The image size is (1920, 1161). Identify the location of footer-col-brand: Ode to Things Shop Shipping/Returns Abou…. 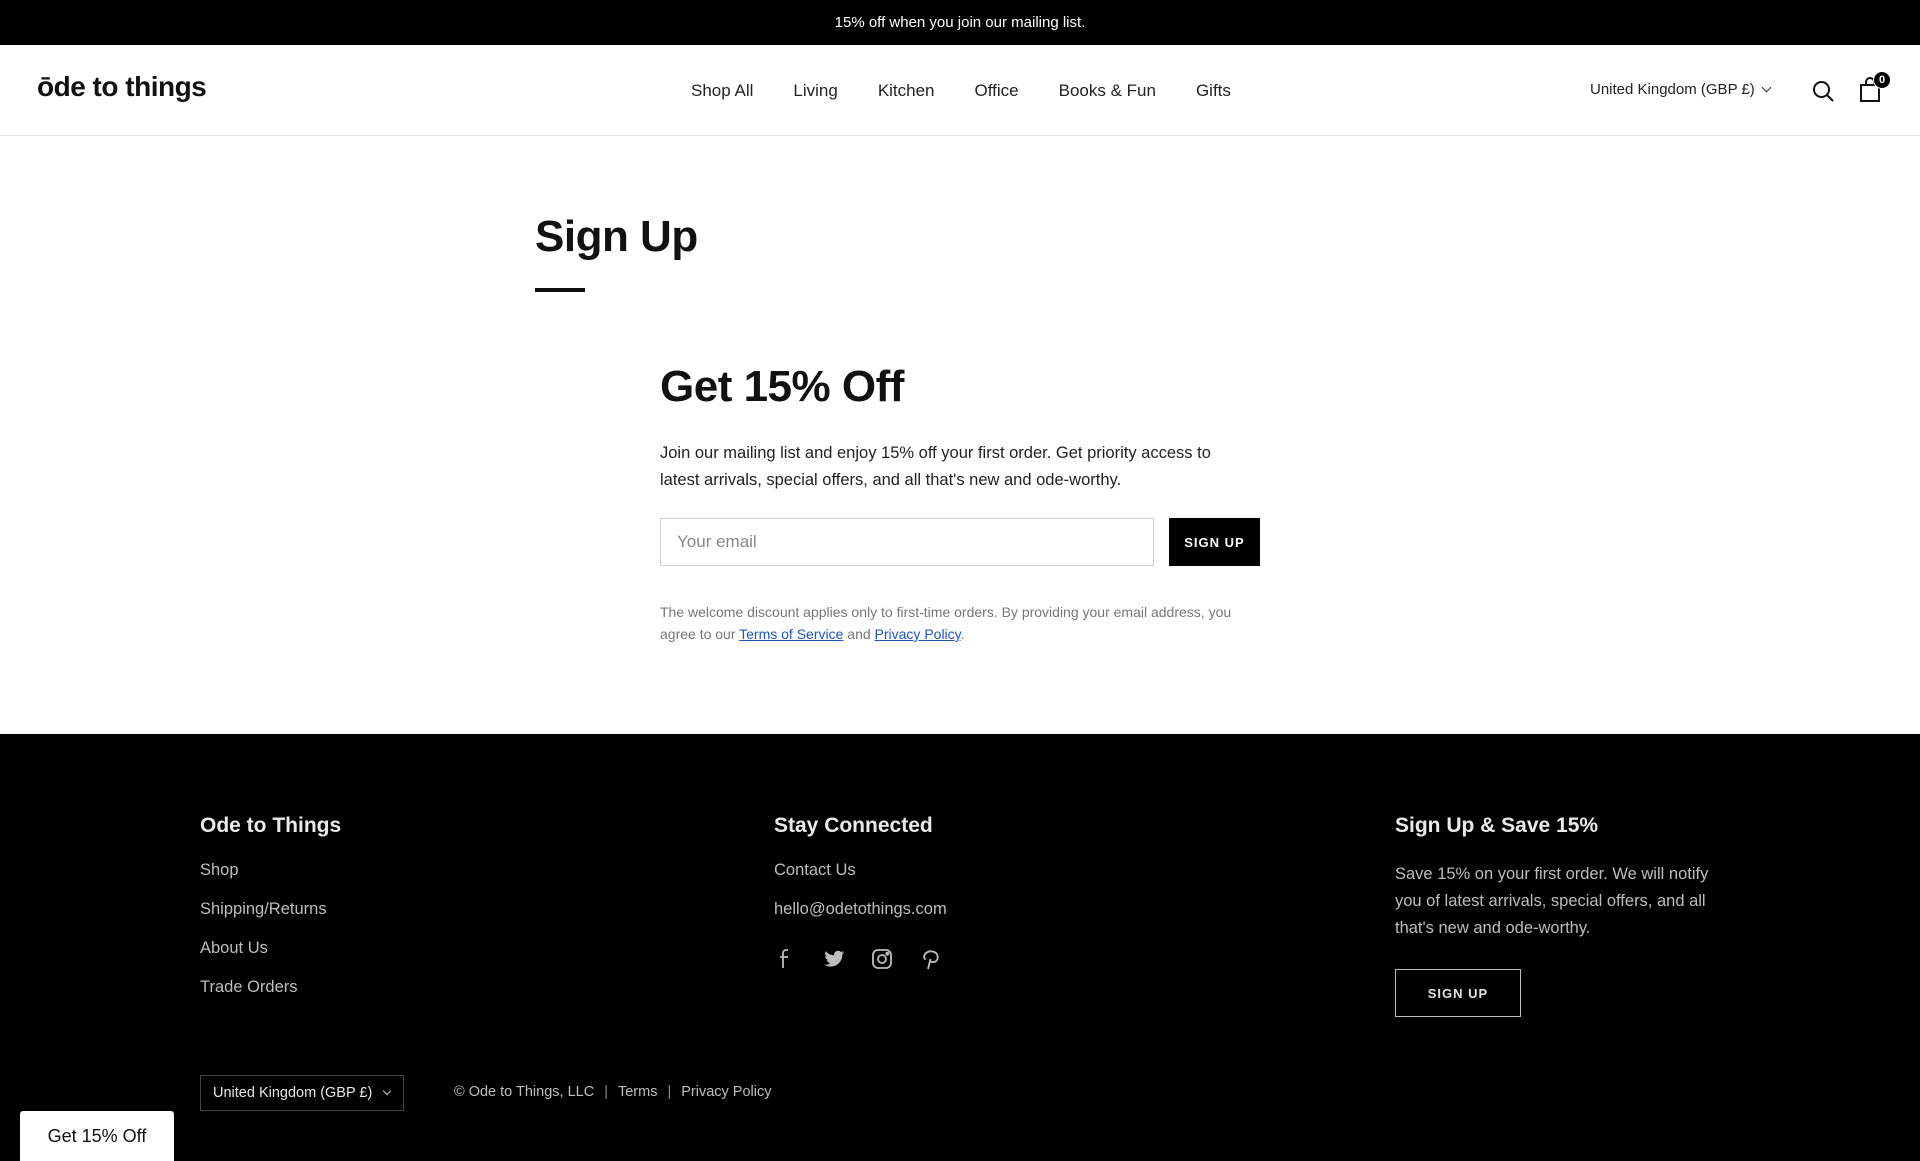
(270, 915).